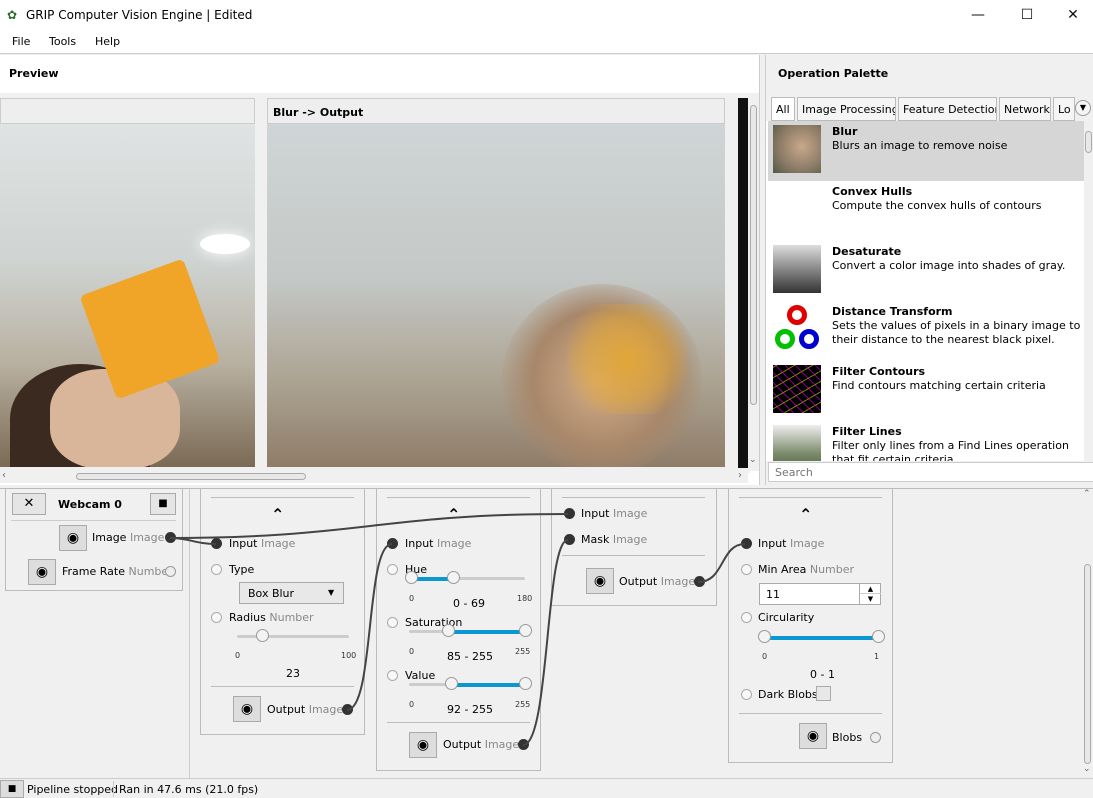 This screenshot has width=1093, height=798. What do you see at coordinates (797, 389) in the screenshot?
I see `filter-contours-thumbnail` at bounding box center [797, 389].